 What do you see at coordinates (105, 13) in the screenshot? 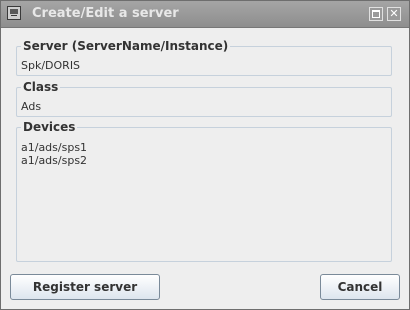
I see `window-title: Create/Edit a server` at bounding box center [105, 13].